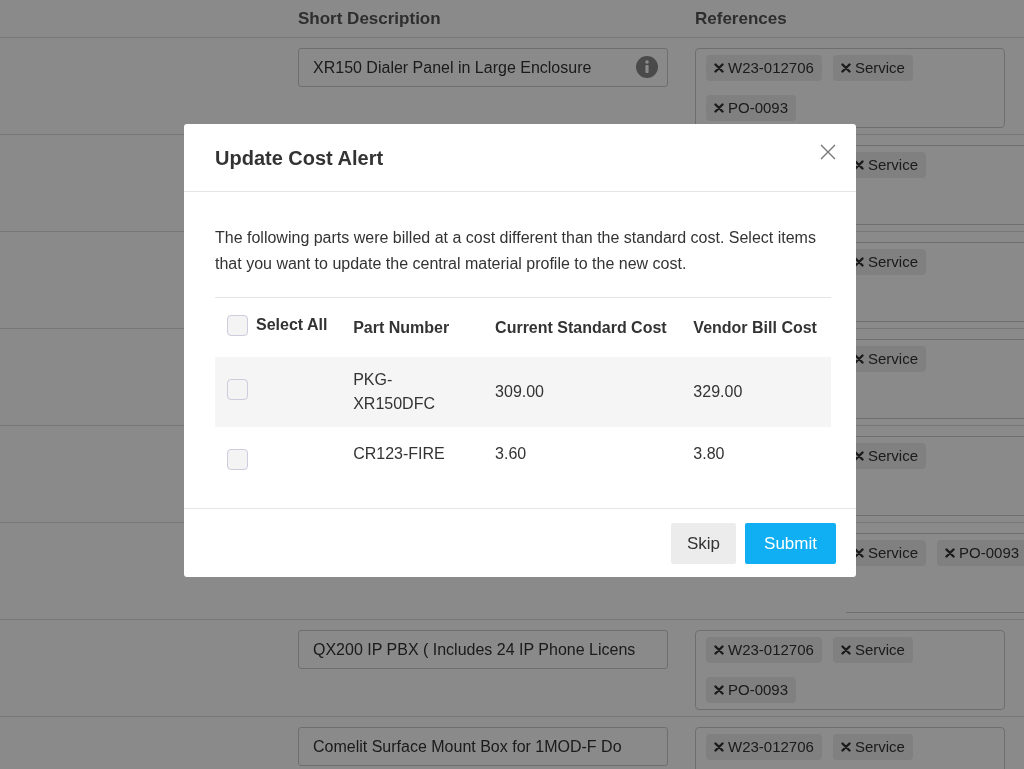 Image resolution: width=1024 pixels, height=769 pixels. I want to click on modal-message: The following parts were billed at a cost different than the standard cost. Select items that you want to update the central material profile to the new cost., so click(516, 251).